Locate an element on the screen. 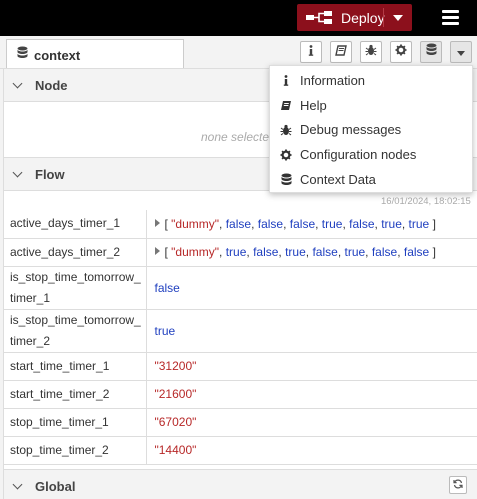 The height and width of the screenshot is (499, 477). context-key: stop_time_timer_2 is located at coordinates (75, 450).